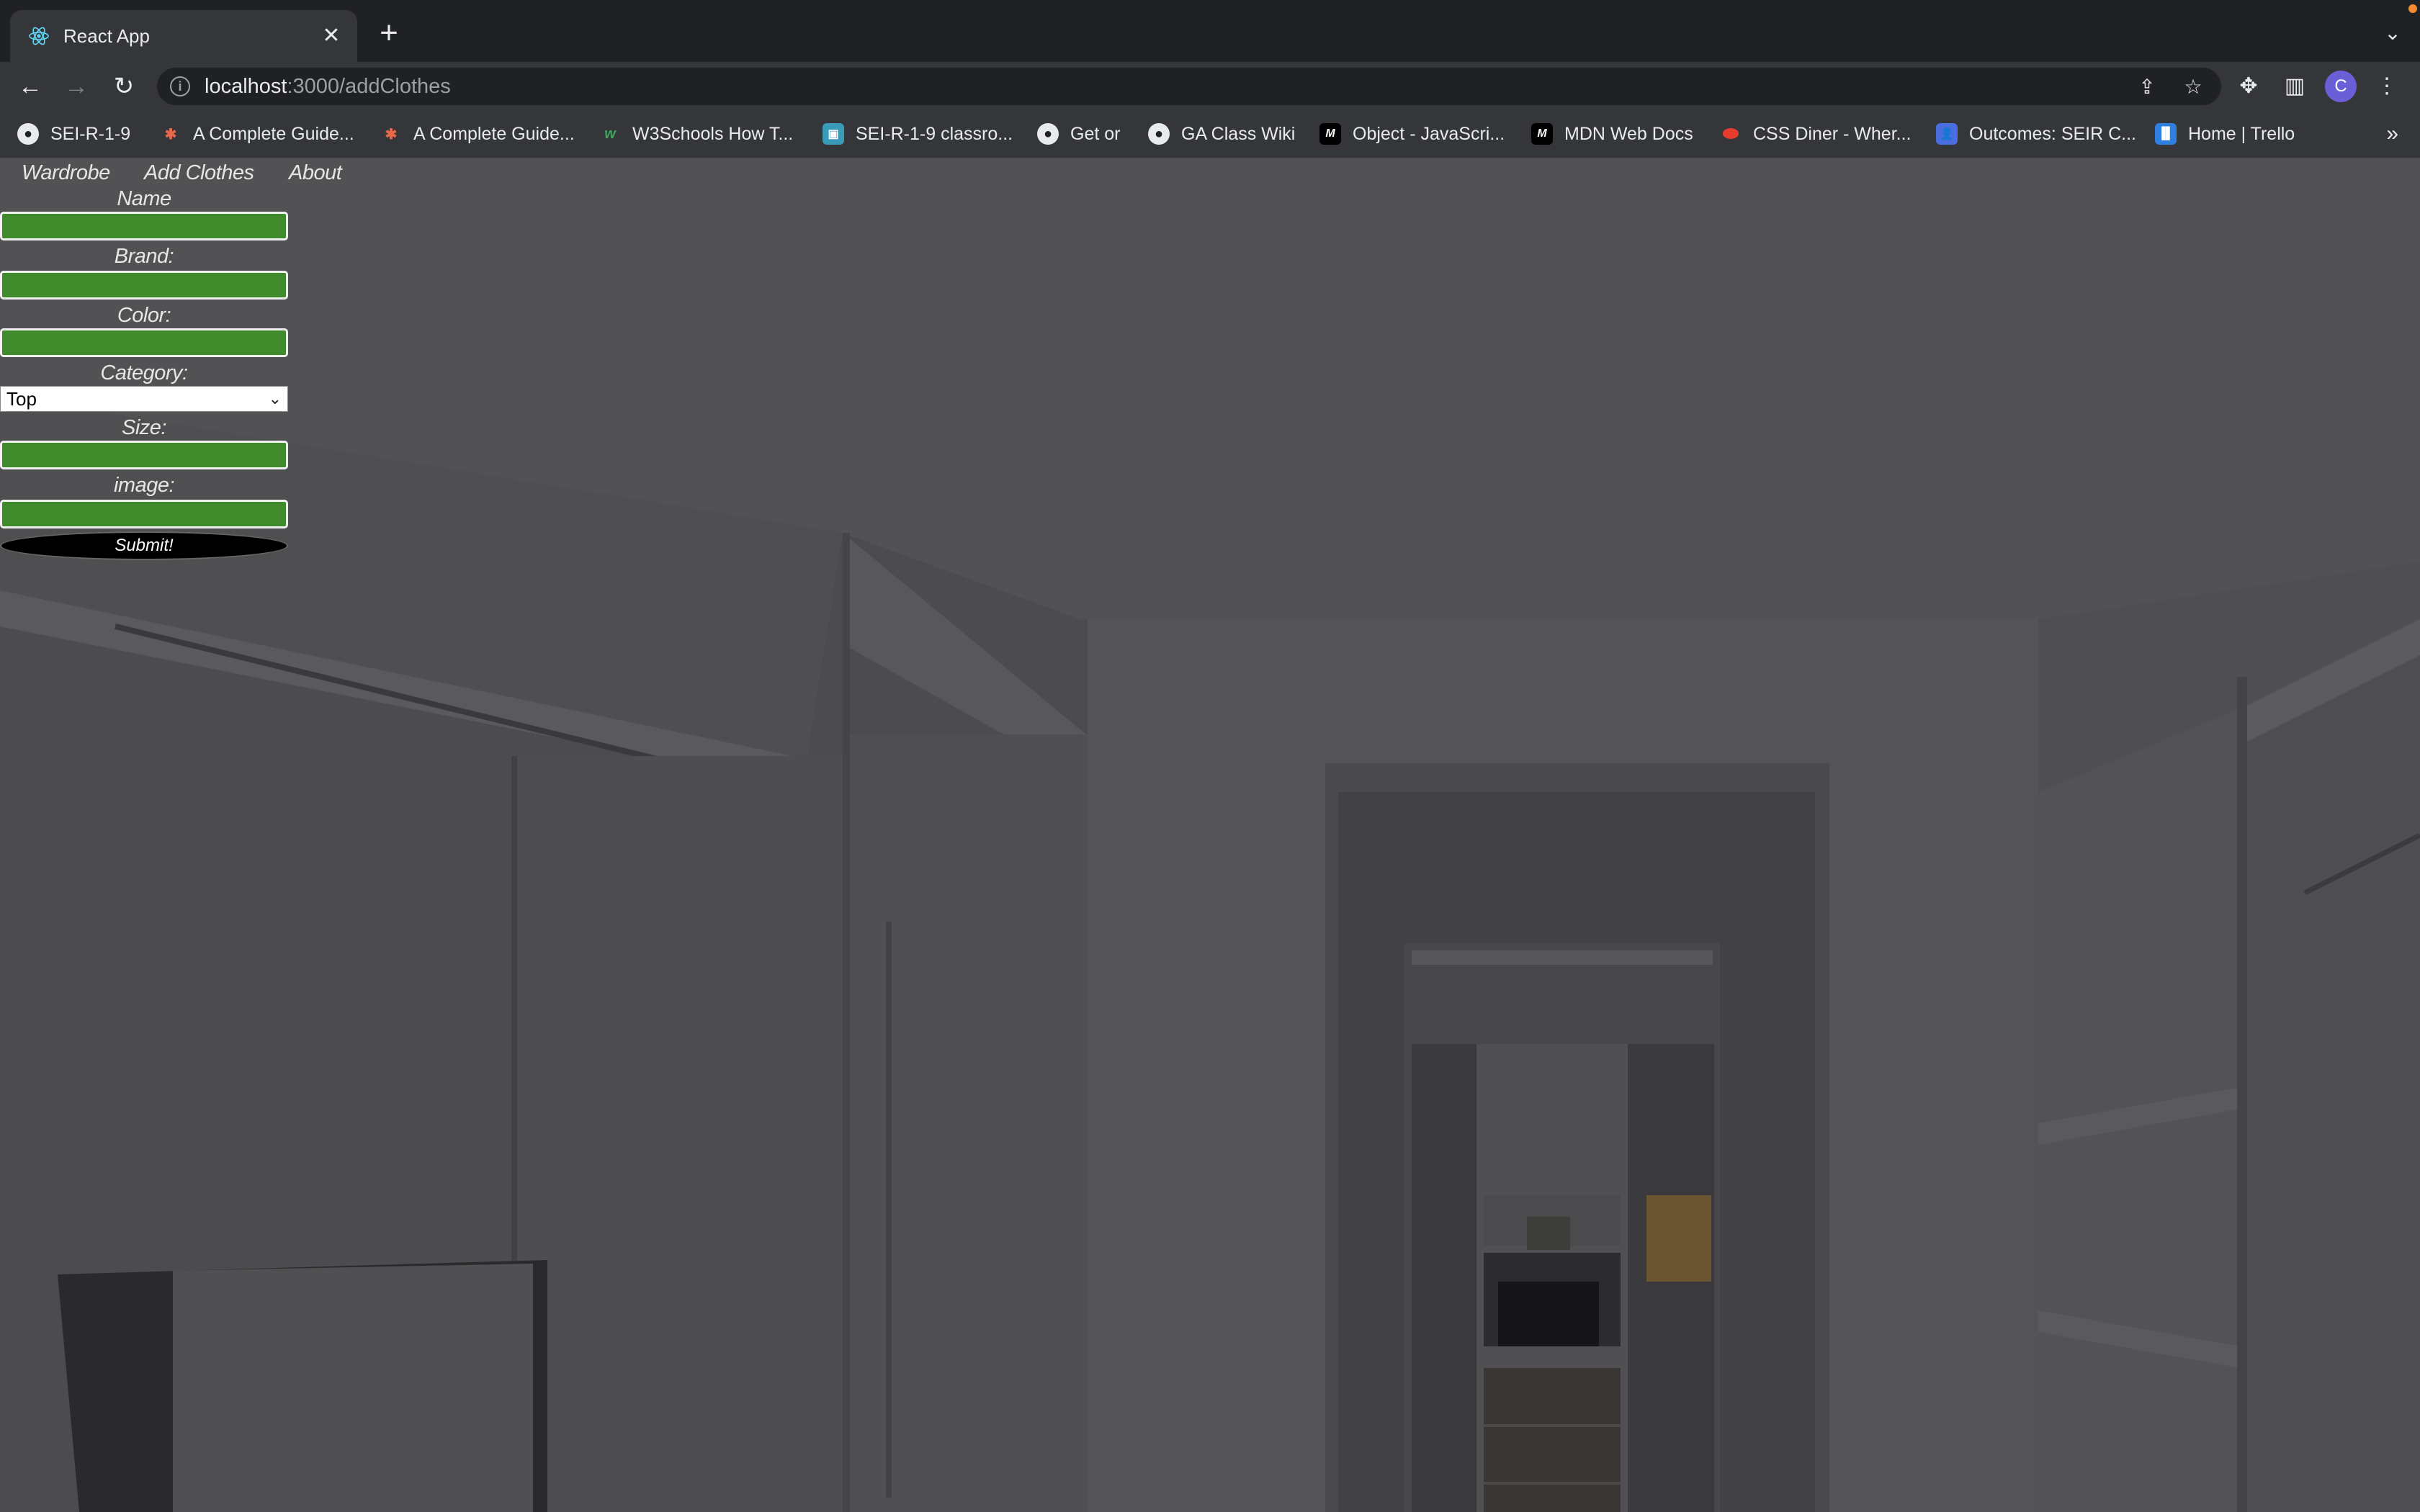 Image resolution: width=2420 pixels, height=1512 pixels. What do you see at coordinates (315, 172) in the screenshot?
I see `nav-link-about: About` at bounding box center [315, 172].